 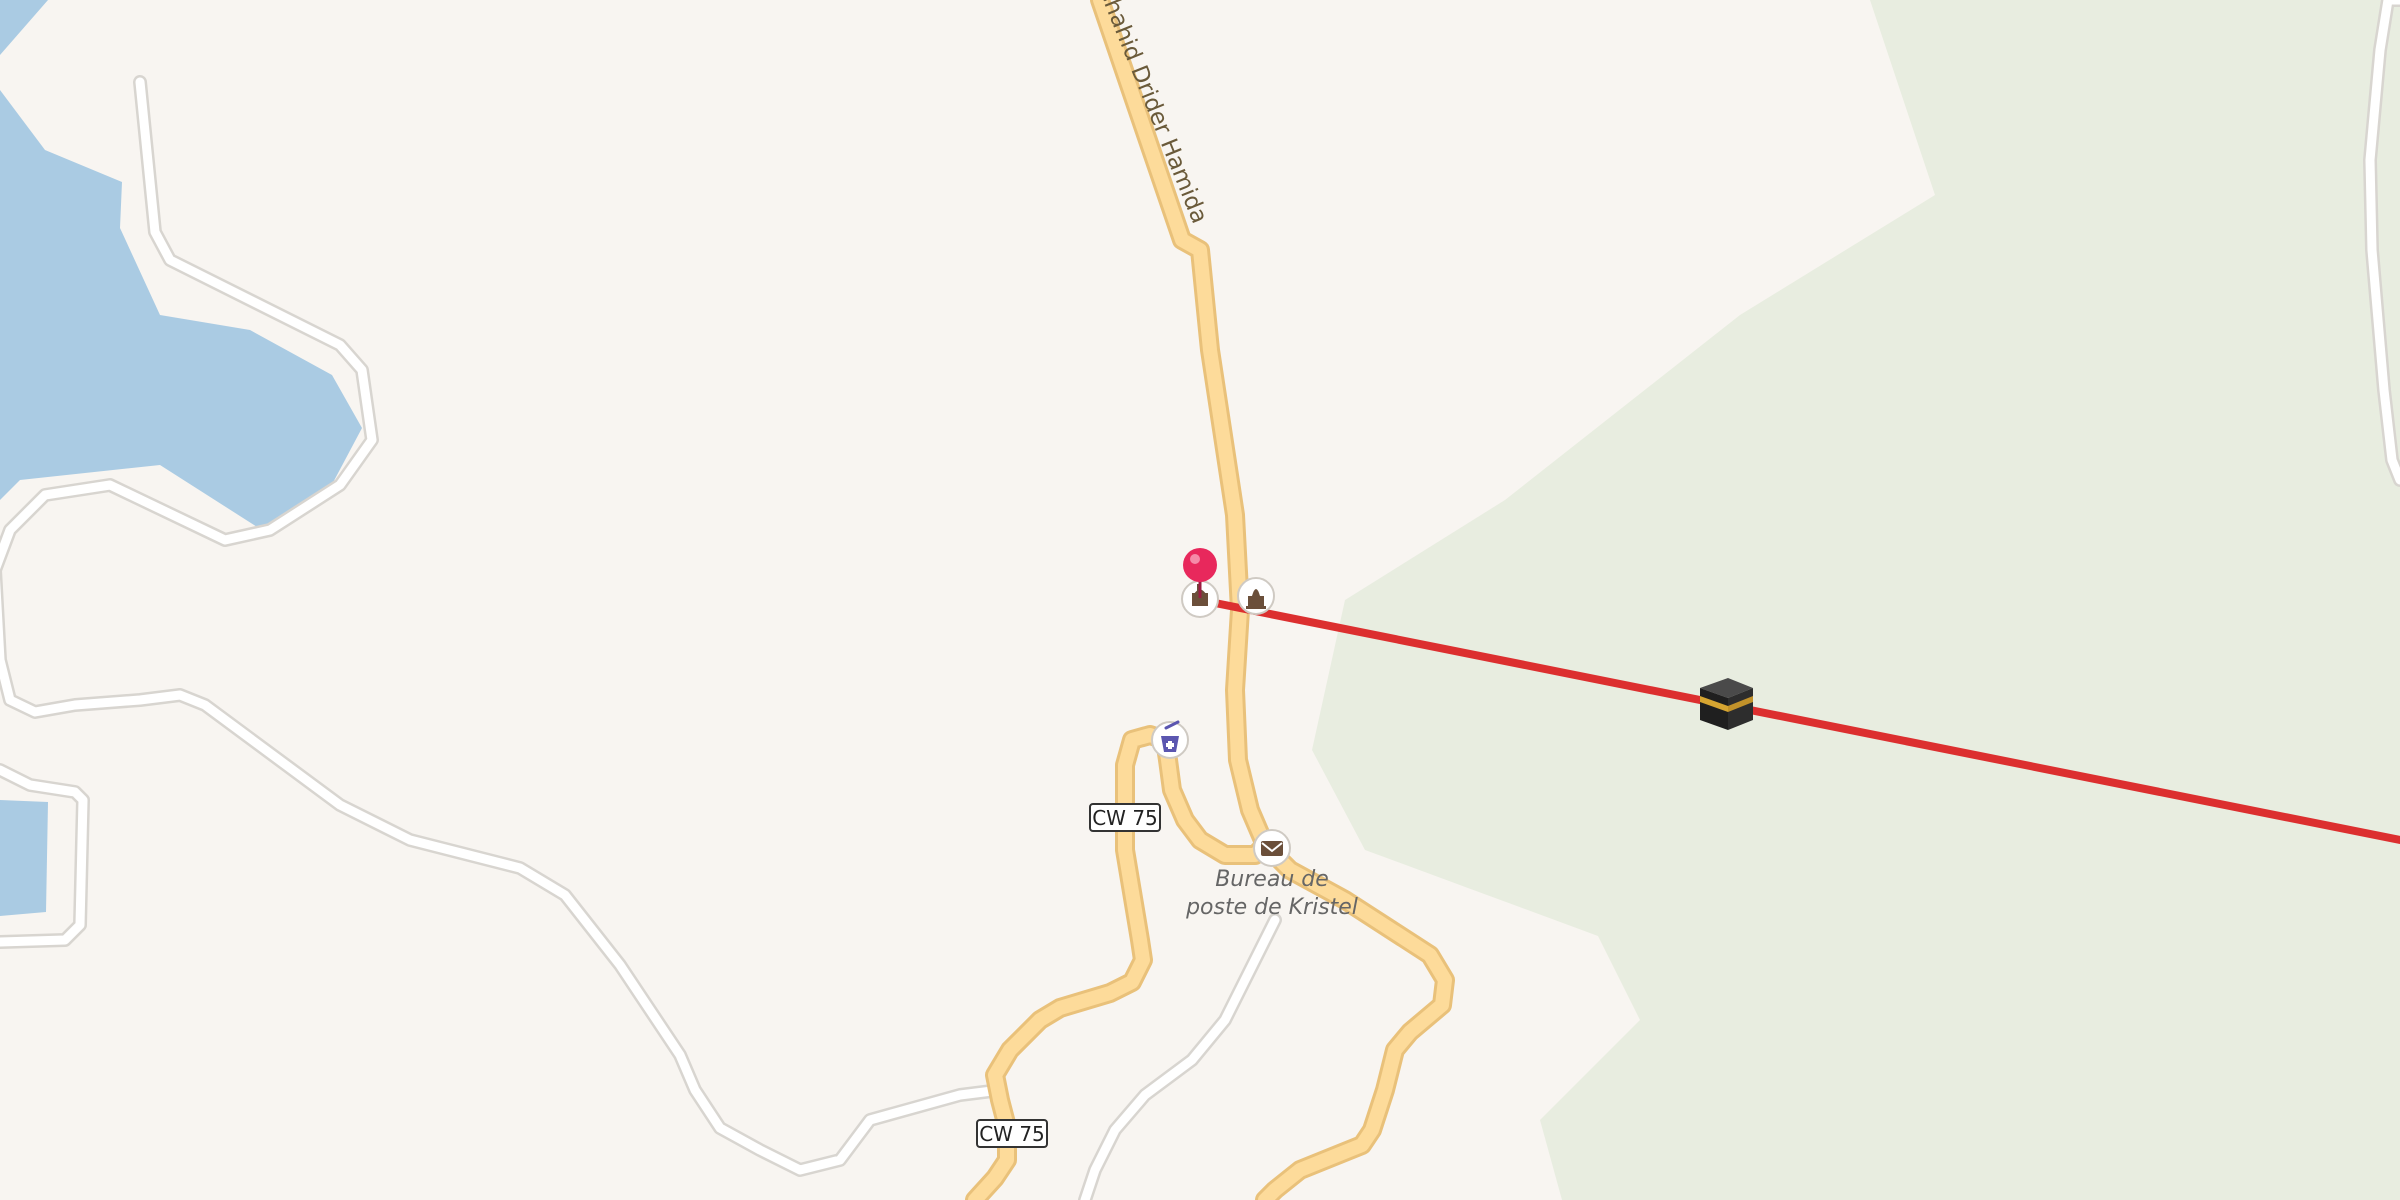 I want to click on water-body-small, so click(x=24, y=858).